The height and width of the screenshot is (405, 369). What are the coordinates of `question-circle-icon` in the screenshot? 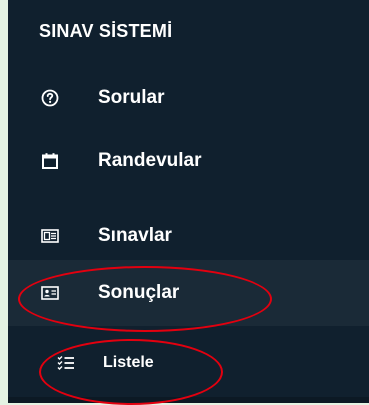 It's located at (50, 98).